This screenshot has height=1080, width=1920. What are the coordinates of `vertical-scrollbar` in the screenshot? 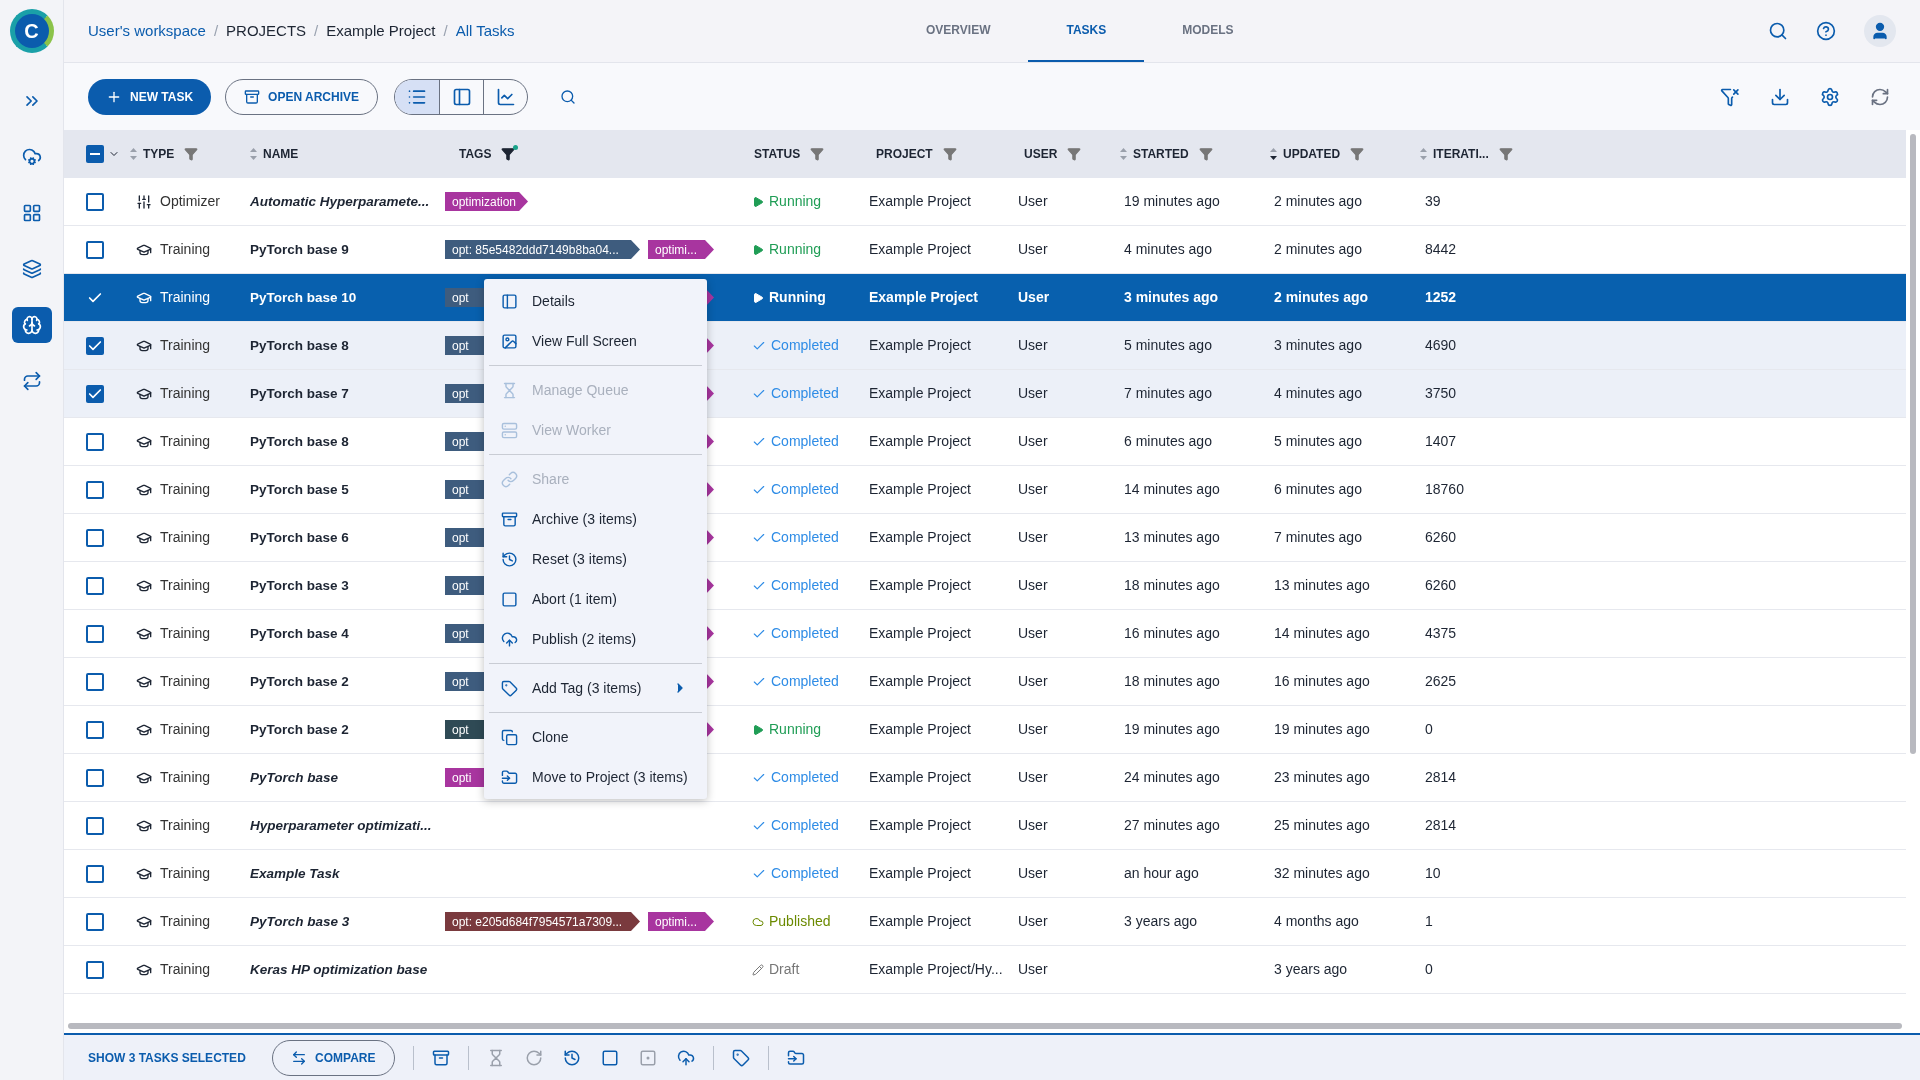 It's located at (1913, 444).